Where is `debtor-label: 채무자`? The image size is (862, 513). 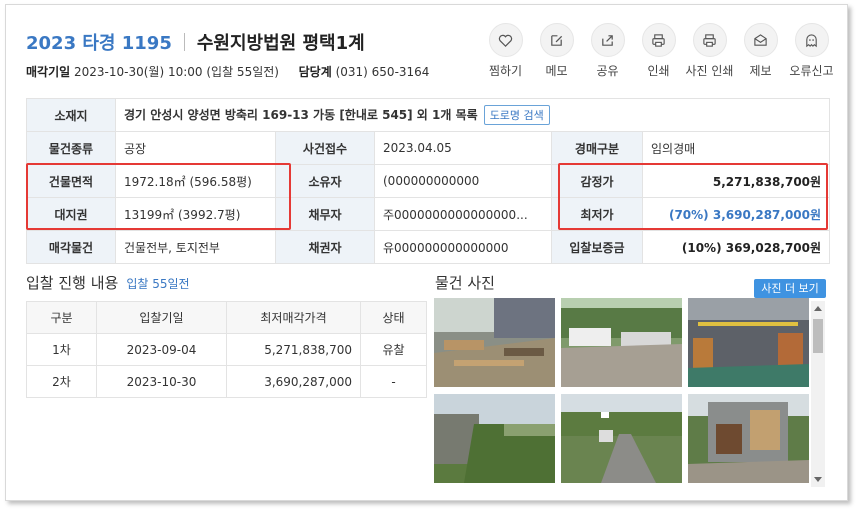 debtor-label: 채무자 is located at coordinates (325, 214).